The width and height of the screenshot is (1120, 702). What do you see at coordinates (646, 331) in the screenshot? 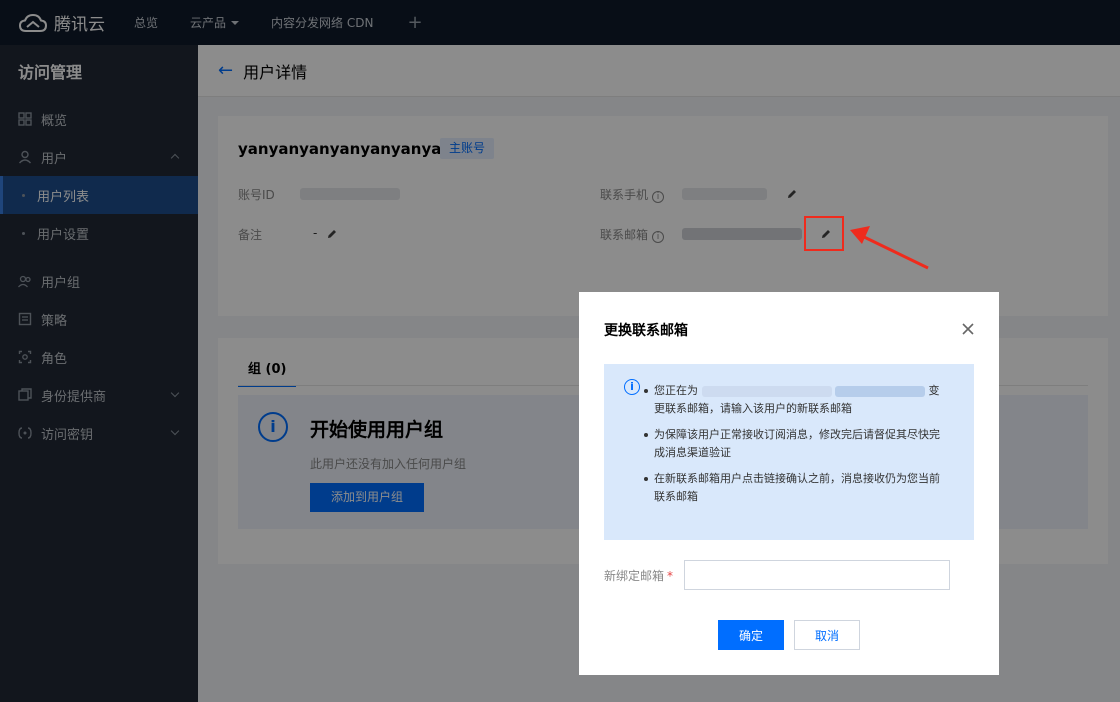
I see `dialog-title: 更换联系邮箱` at bounding box center [646, 331].